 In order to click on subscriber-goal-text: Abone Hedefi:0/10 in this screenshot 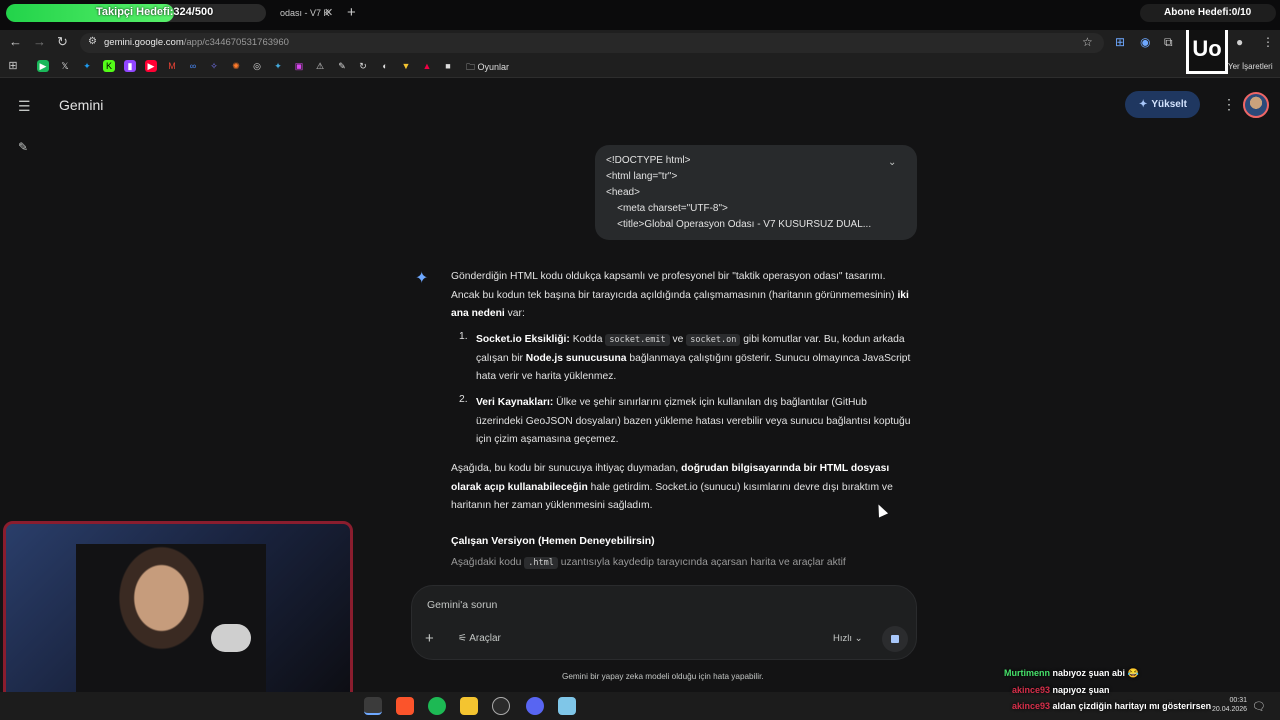, I will do `click(1208, 12)`.